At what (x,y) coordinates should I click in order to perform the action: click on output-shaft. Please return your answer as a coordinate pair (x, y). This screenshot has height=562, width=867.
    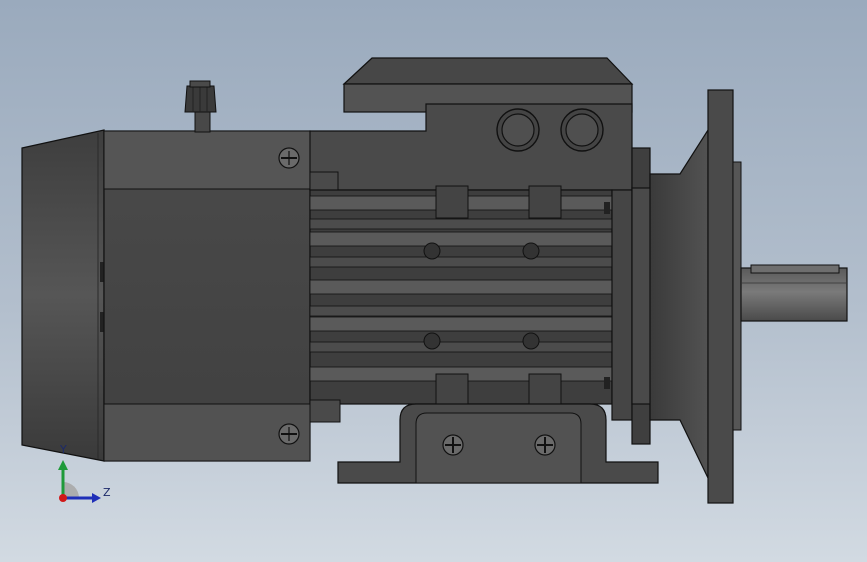
    Looking at the image, I should click on (794, 293).